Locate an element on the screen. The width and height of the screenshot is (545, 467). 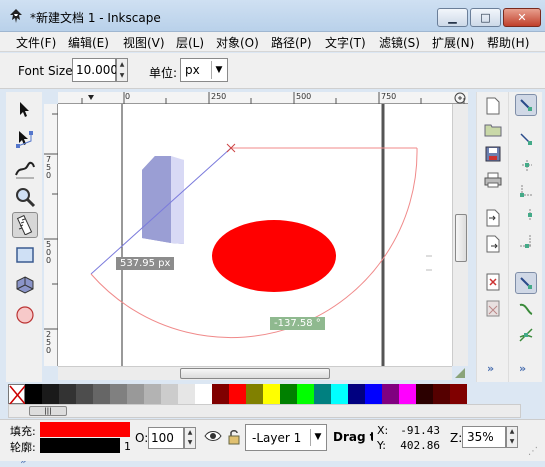
new-document-icon is located at coordinates (493, 106).